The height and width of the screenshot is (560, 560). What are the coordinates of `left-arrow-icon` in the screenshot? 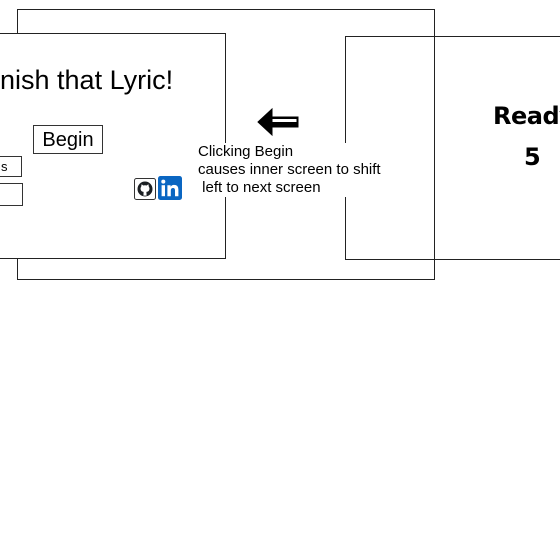 It's located at (278, 122).